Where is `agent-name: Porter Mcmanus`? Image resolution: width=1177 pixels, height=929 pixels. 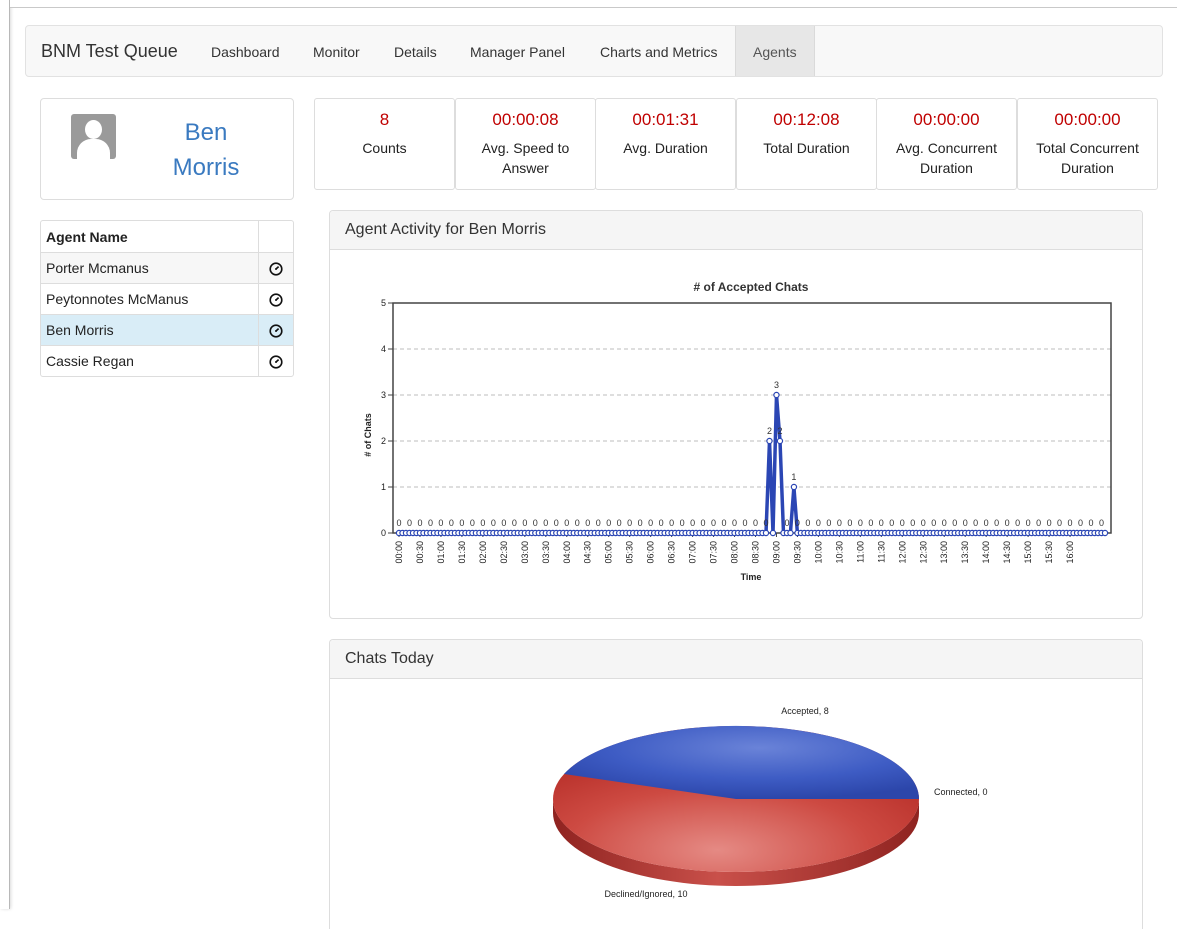 agent-name: Porter Mcmanus is located at coordinates (149, 267).